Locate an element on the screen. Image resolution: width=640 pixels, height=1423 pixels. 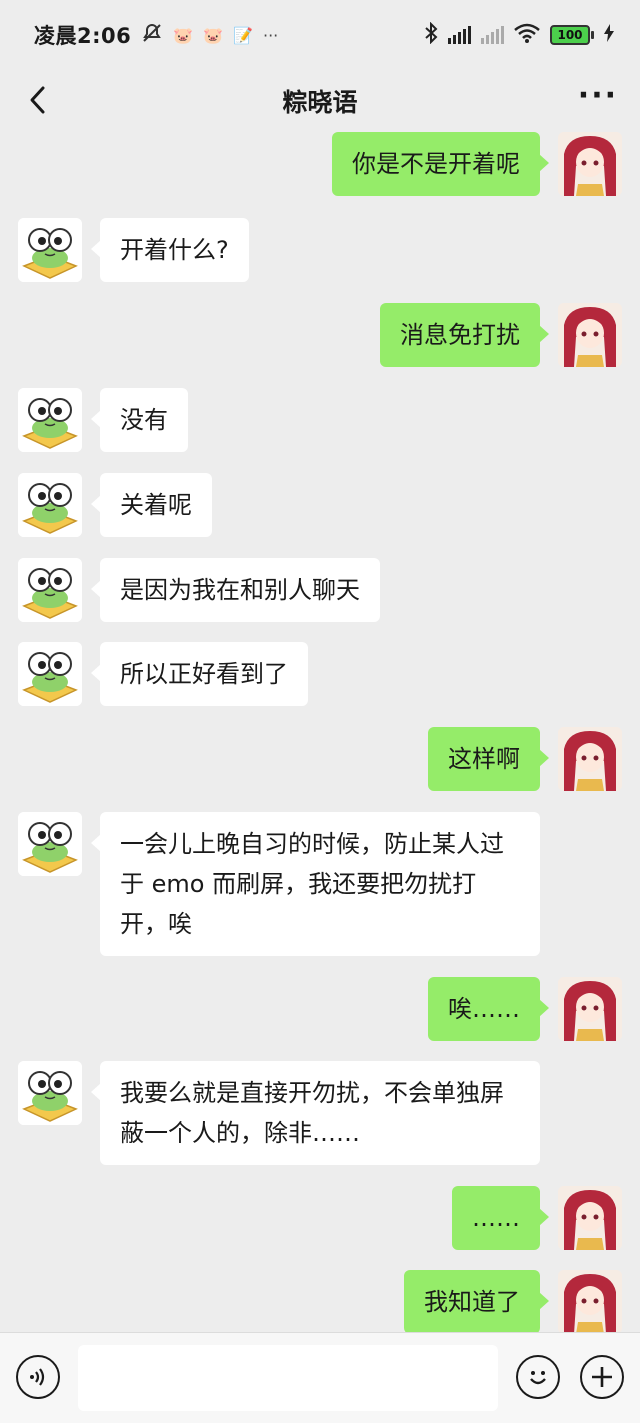
message-bubble: 一会儿上晚自习的时候，防止某人过于 emo 而刷屏，我还要把勿扰打开，唉 is located at coordinates (315, 884).